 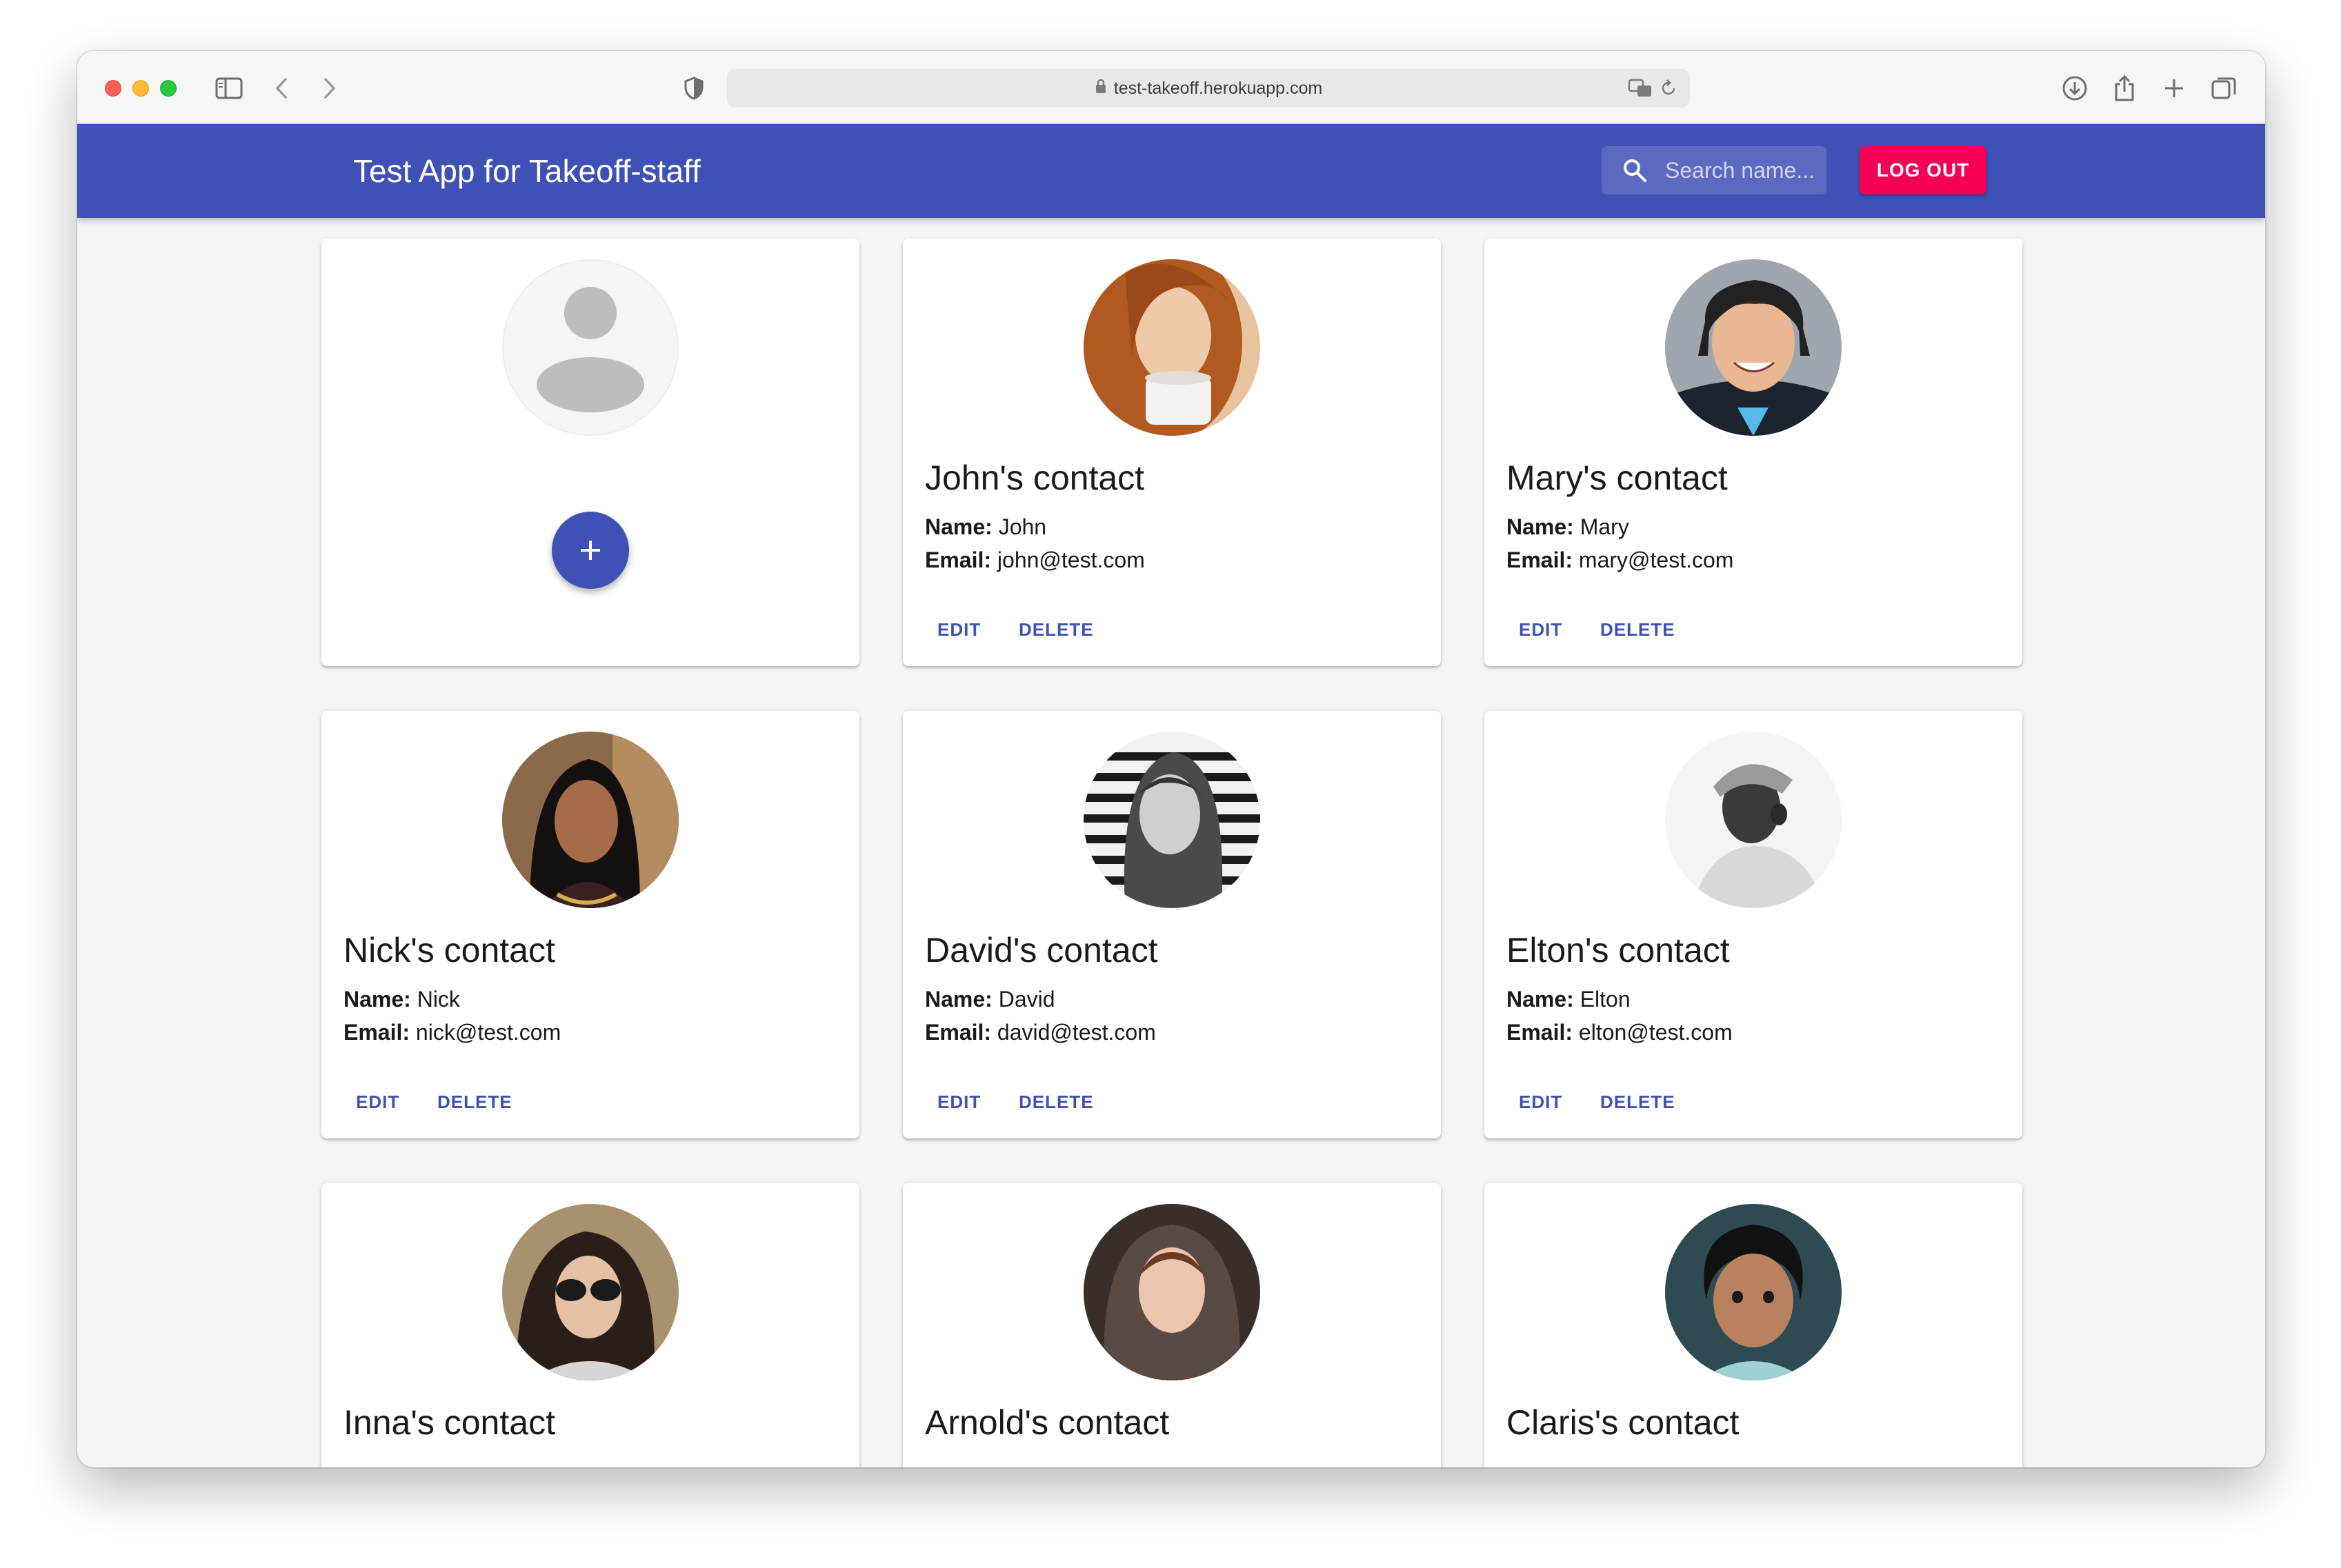 What do you see at coordinates (1035, 559) in the screenshot?
I see `contact-email-row: Email: john@test.com` at bounding box center [1035, 559].